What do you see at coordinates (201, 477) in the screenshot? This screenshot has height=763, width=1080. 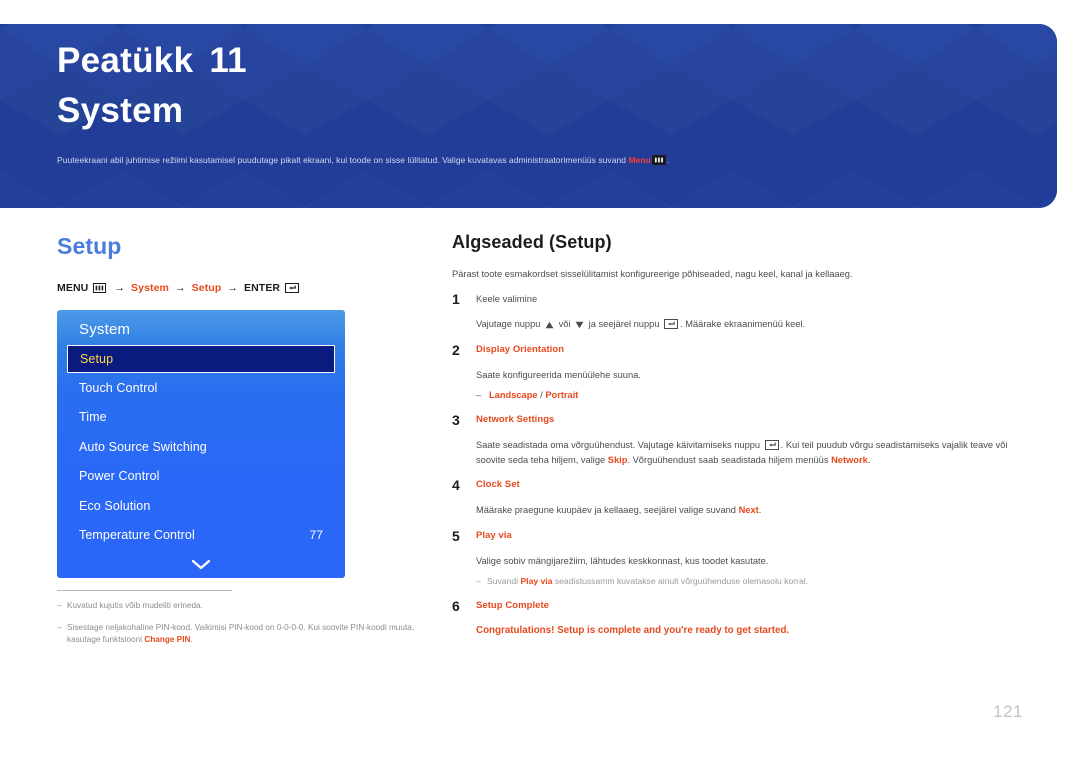 I see `osd-item-power-control: Power Control` at bounding box center [201, 477].